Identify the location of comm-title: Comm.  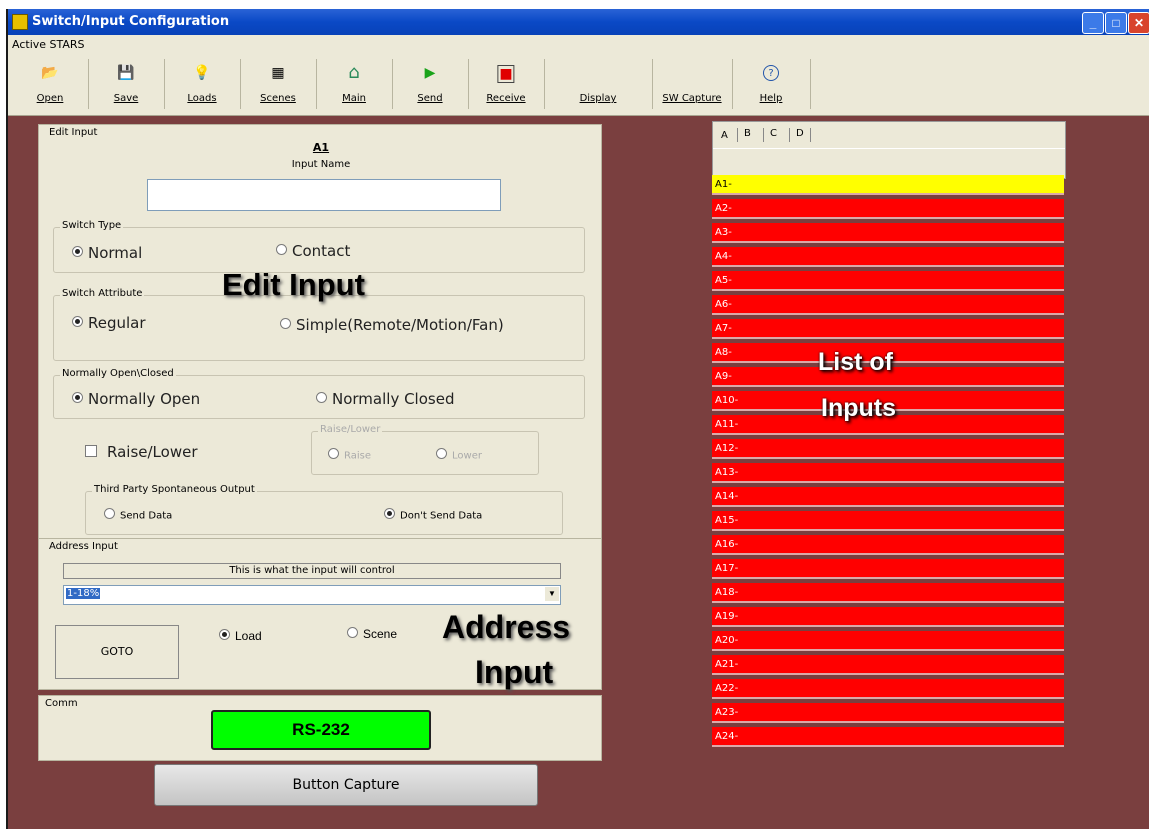
(61, 703).